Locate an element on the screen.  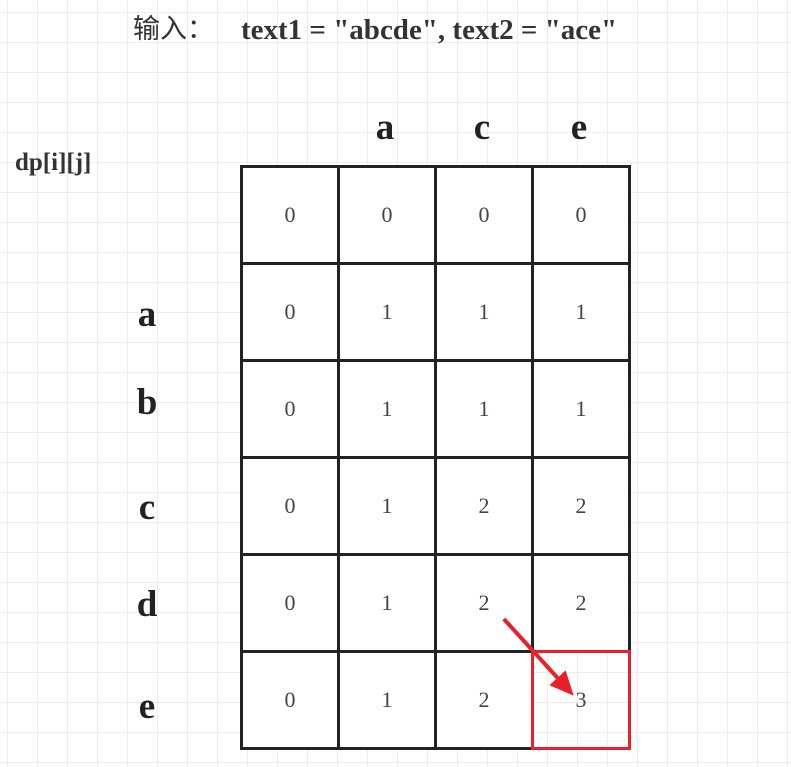
title-prefix: 输入： is located at coordinates (173, 29).